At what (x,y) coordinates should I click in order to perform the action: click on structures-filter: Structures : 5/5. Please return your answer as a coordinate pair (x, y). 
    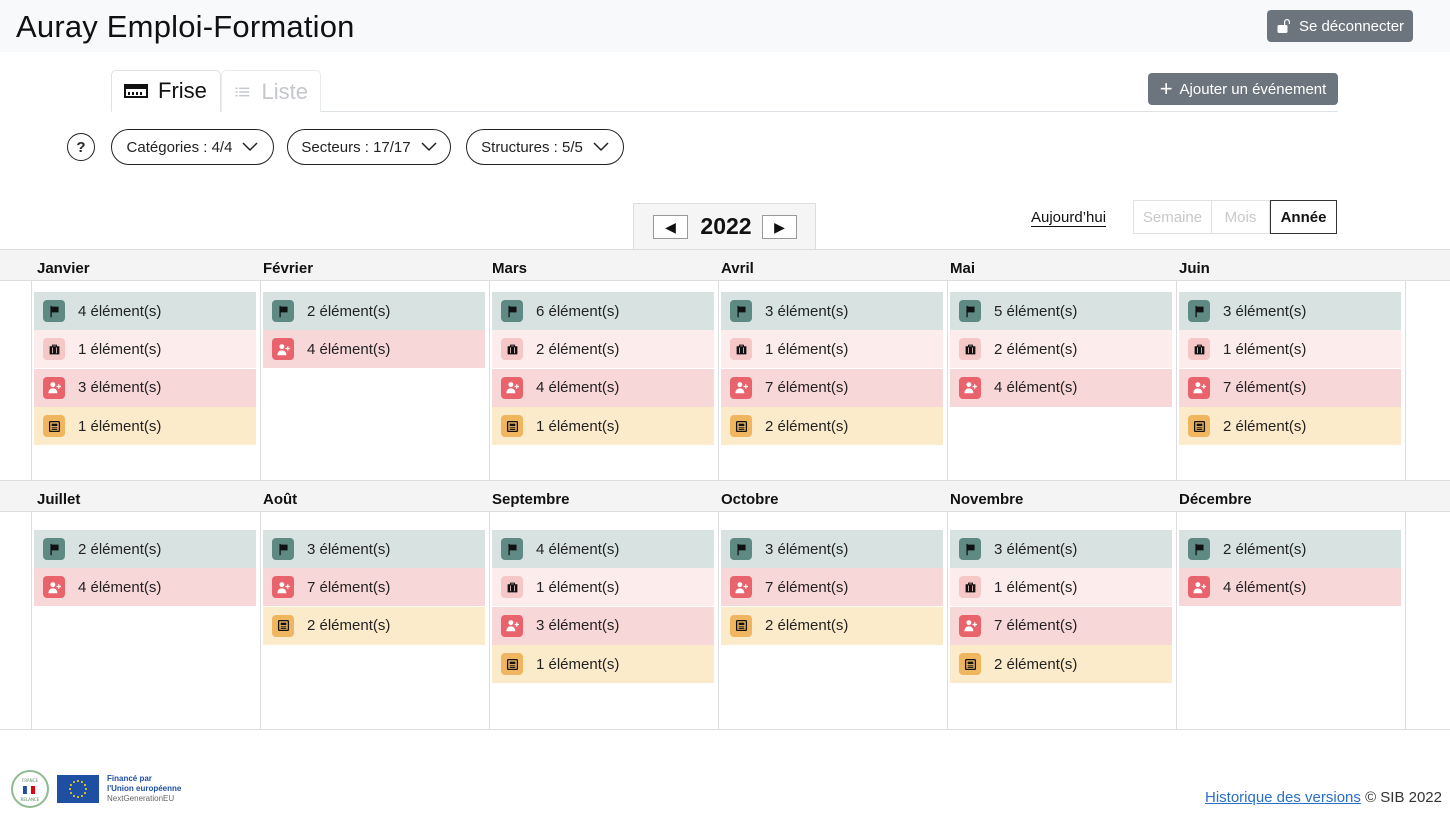
    Looking at the image, I should click on (545, 147).